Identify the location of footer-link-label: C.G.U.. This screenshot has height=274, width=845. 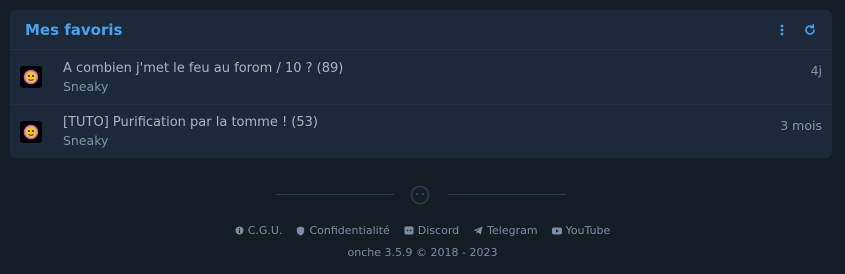
(265, 230).